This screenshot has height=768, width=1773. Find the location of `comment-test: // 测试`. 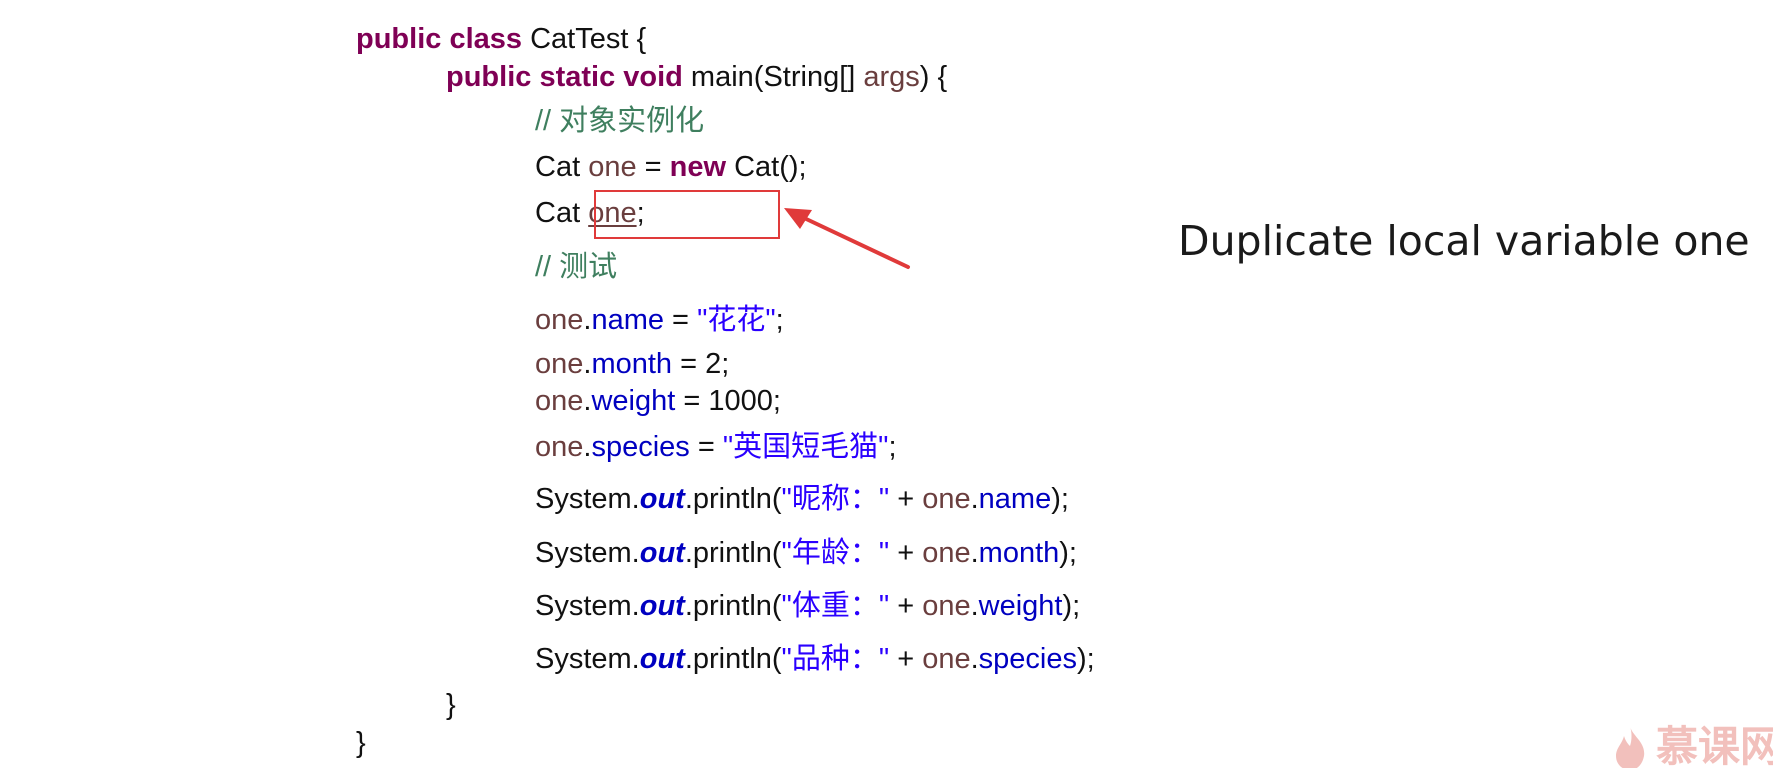

comment-test: // 测试 is located at coordinates (576, 267).